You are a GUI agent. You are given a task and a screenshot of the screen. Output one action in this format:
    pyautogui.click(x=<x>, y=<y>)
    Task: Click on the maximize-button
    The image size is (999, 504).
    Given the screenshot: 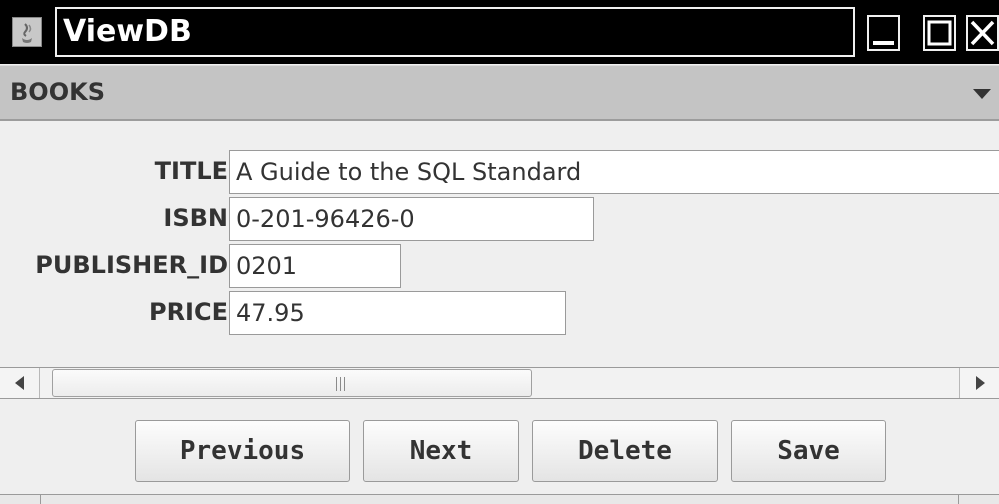 What is the action you would take?
    pyautogui.click(x=939, y=33)
    